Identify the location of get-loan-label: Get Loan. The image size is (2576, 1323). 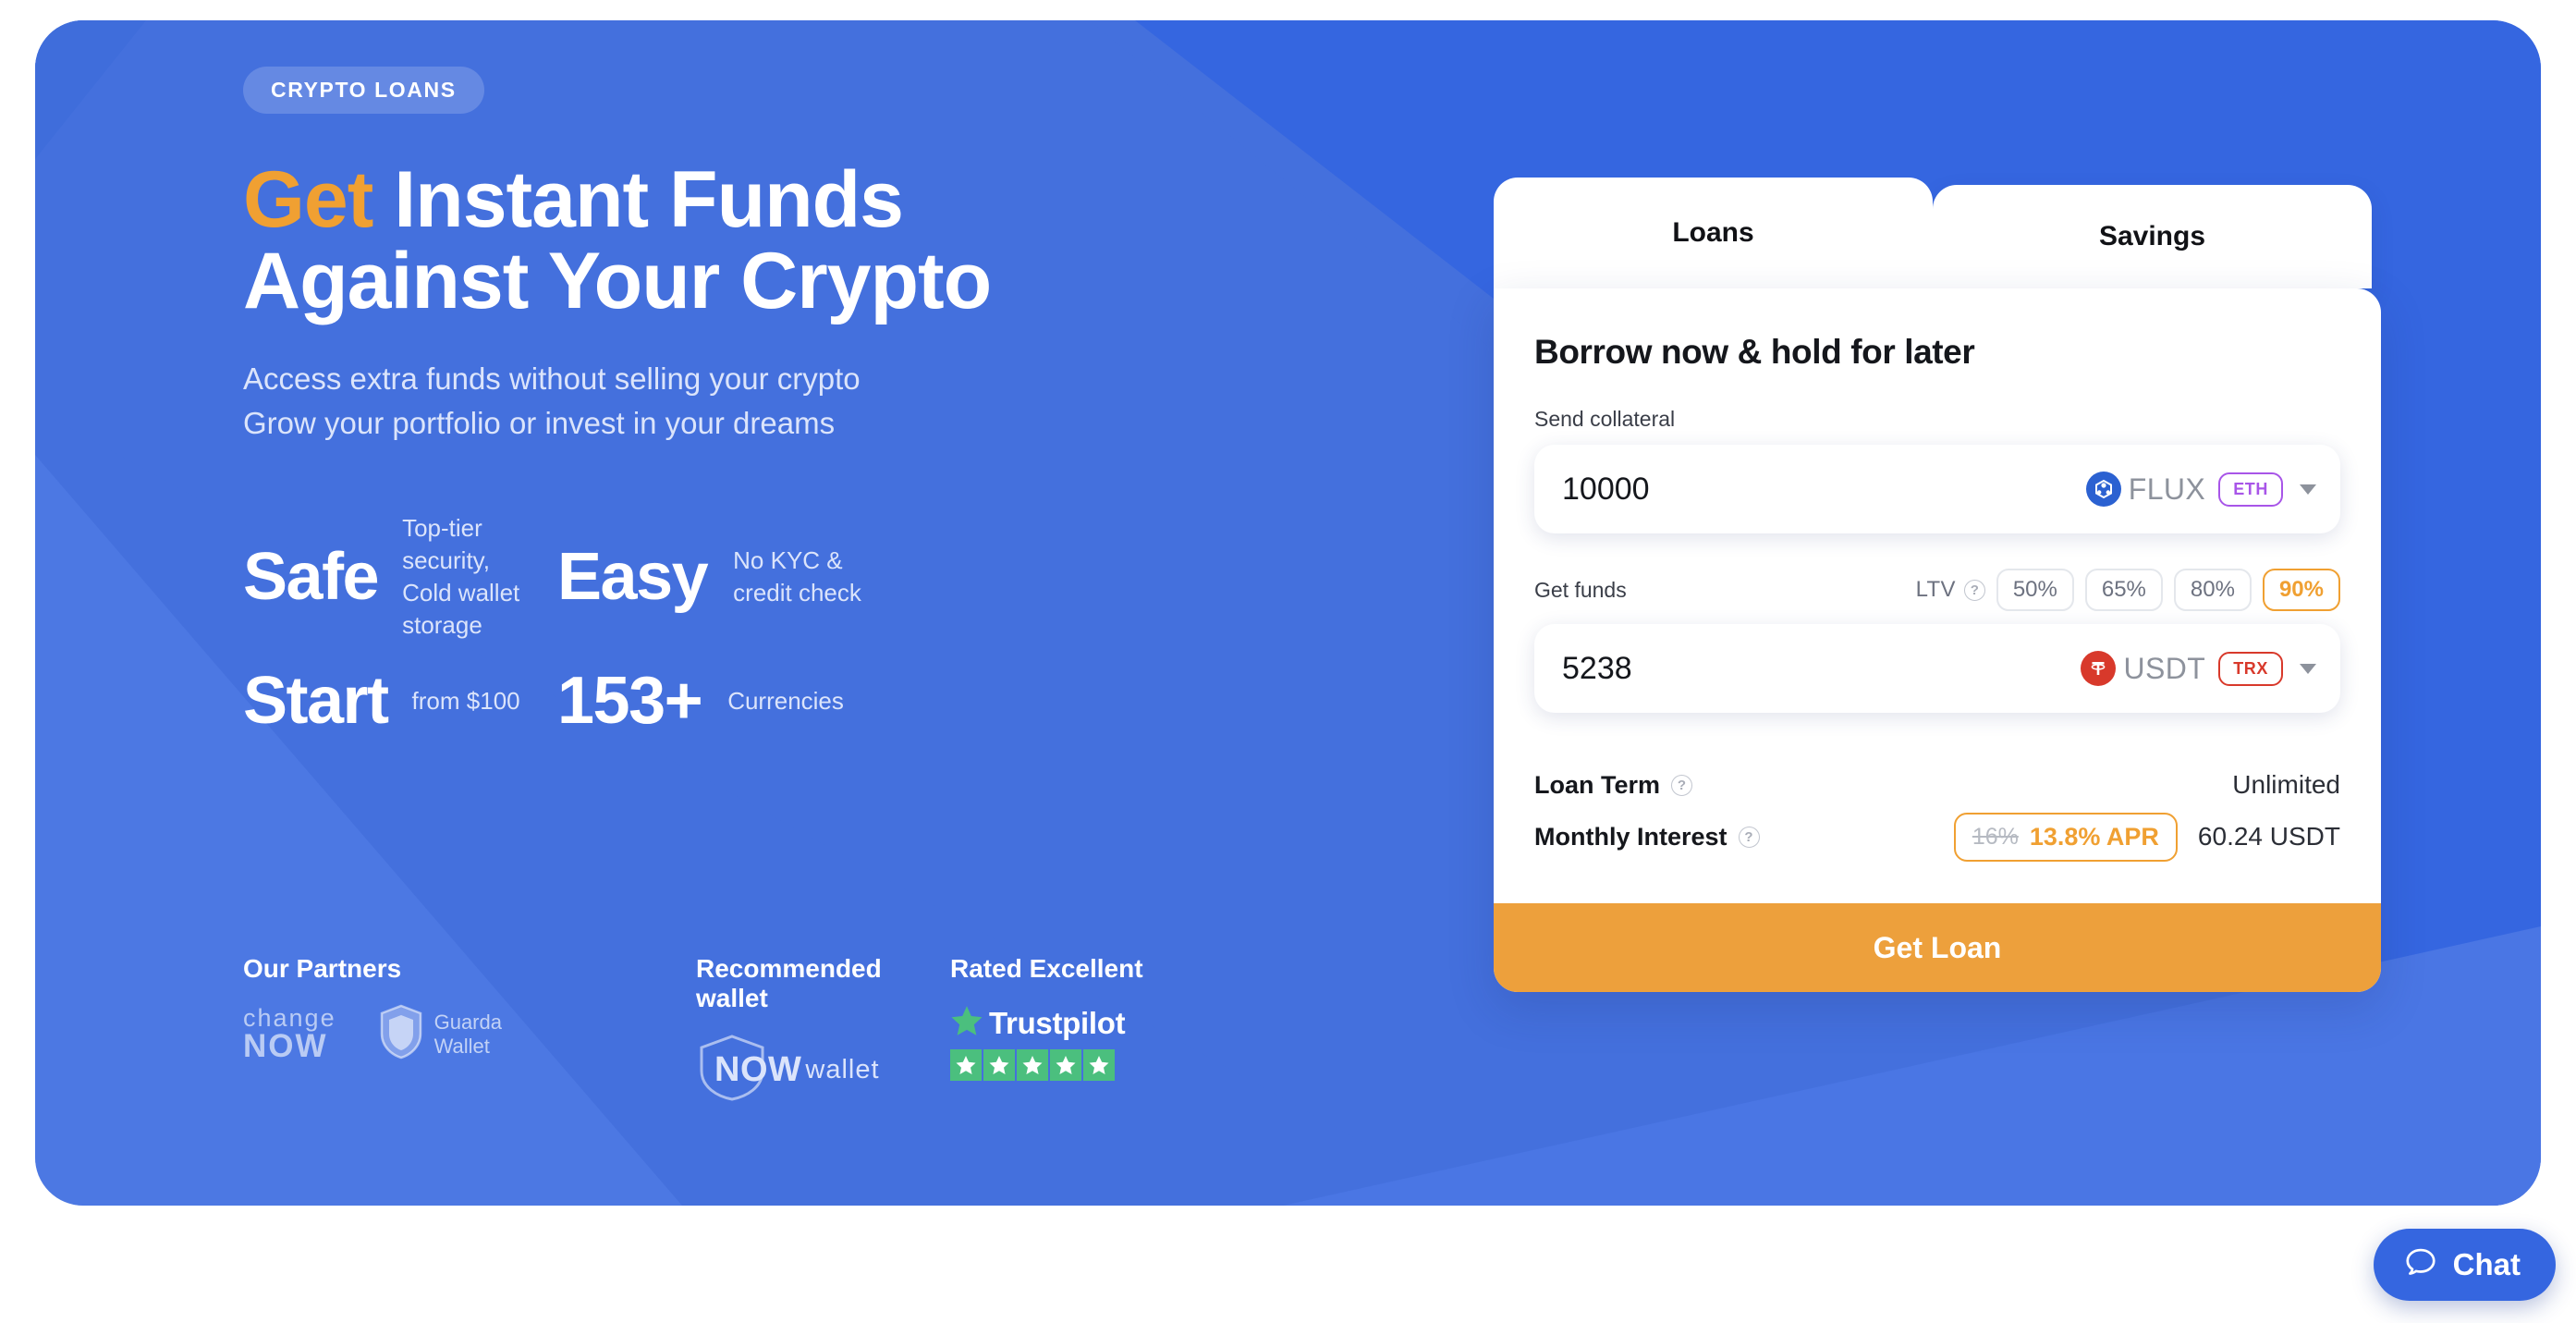
(1937, 947).